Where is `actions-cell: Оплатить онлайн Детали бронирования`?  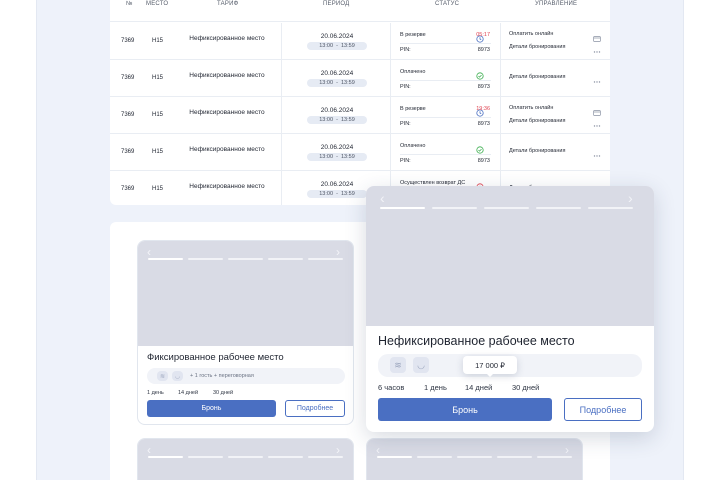
actions-cell: Оплатить онлайн Детали бронирования is located at coordinates (559, 115).